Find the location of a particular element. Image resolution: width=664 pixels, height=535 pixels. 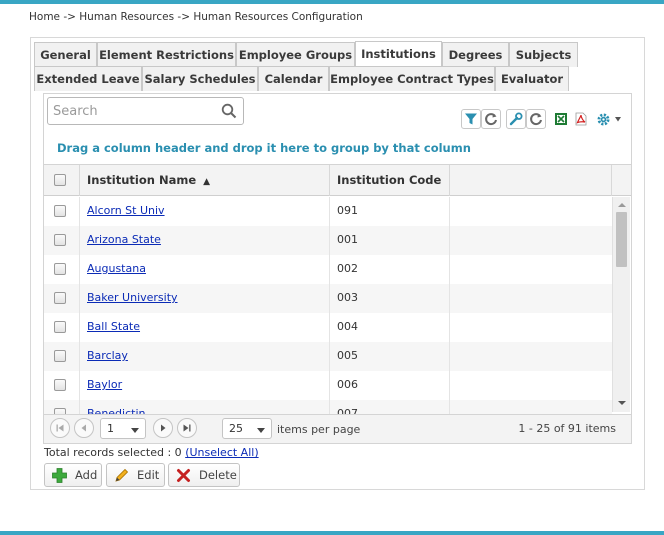

add-label: Add is located at coordinates (86, 475).